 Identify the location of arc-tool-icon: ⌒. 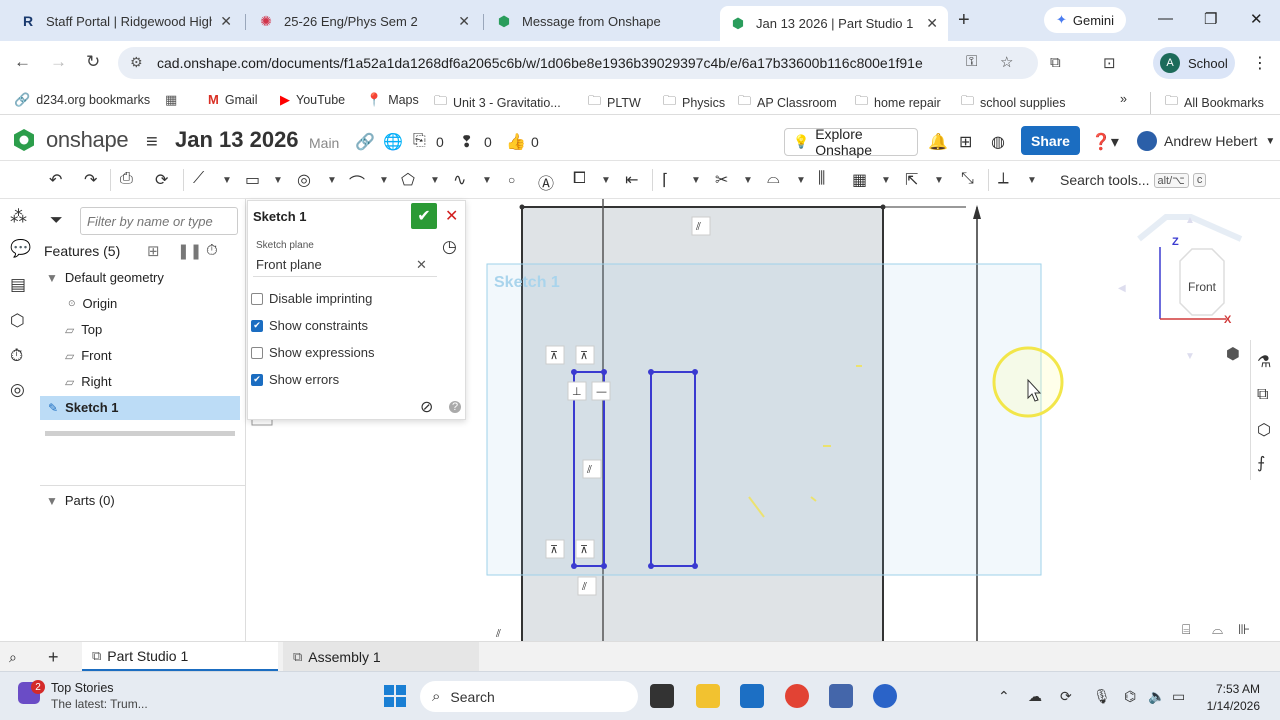
(357, 182).